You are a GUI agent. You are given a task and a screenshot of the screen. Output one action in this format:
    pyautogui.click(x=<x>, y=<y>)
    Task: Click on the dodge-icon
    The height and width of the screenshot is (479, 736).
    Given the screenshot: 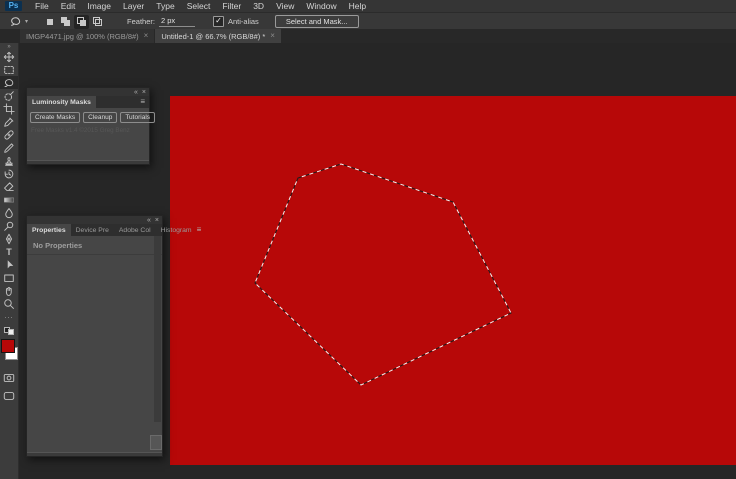 What is the action you would take?
    pyautogui.click(x=9, y=226)
    